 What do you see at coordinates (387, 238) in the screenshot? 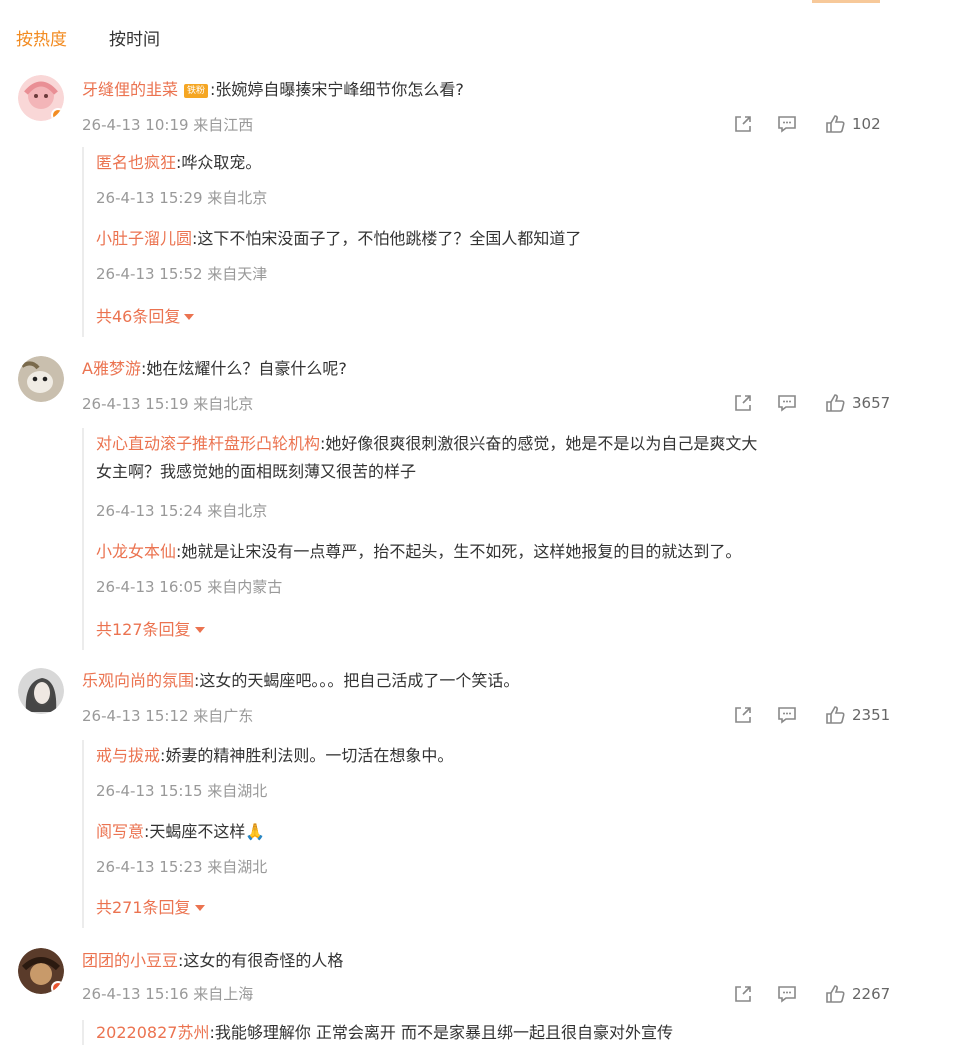
I see `reply-text: :这下不怕宋没面子了，不怕他跳楼了？全国人都知道了` at bounding box center [387, 238].